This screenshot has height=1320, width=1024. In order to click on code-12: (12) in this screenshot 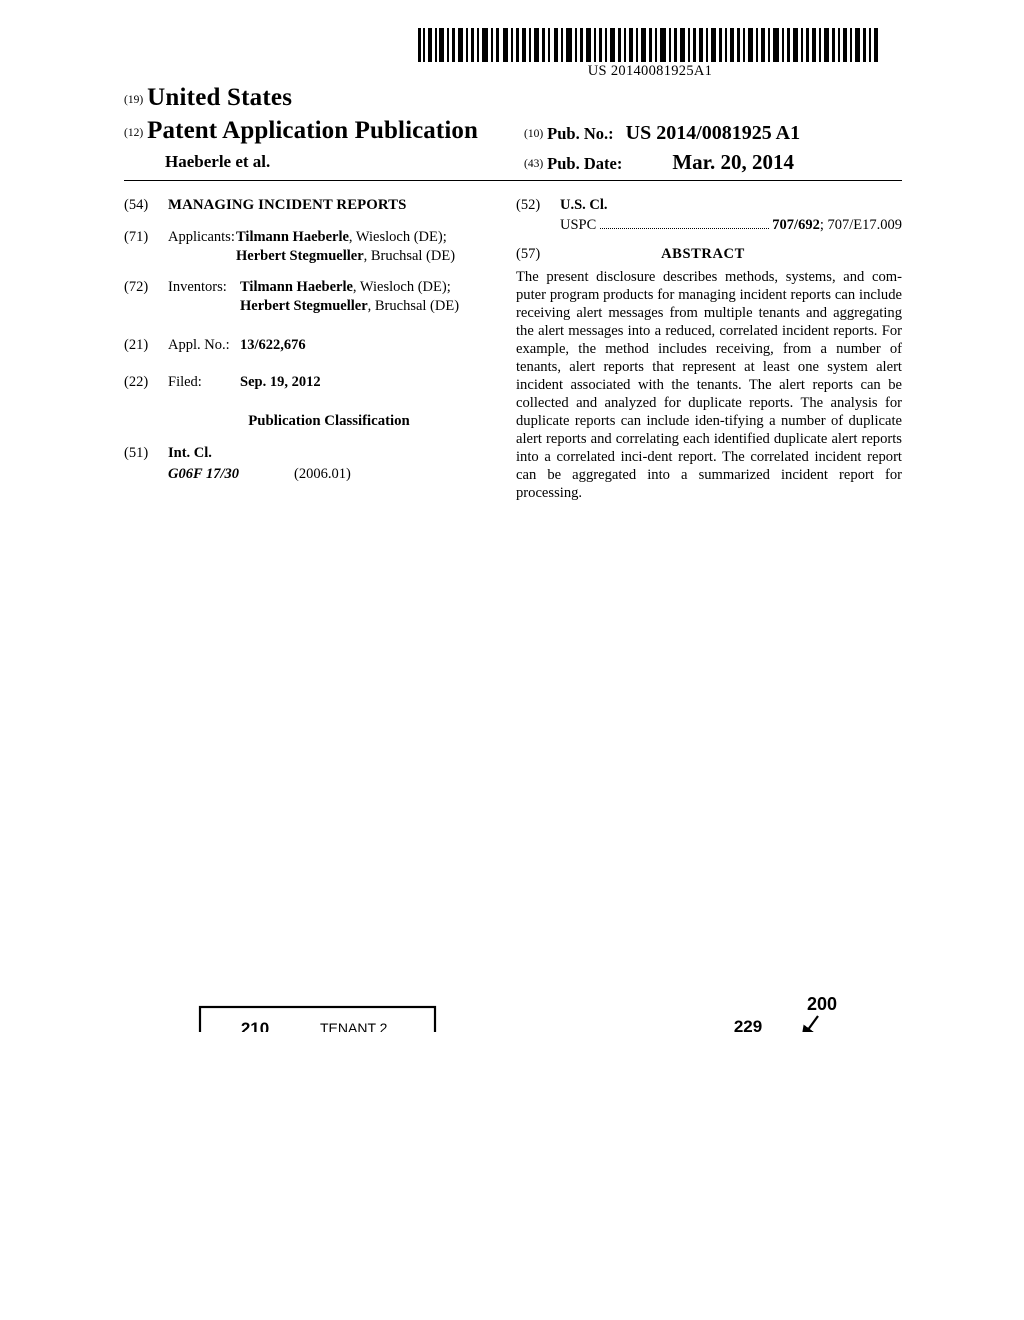, I will do `click(134, 133)`.